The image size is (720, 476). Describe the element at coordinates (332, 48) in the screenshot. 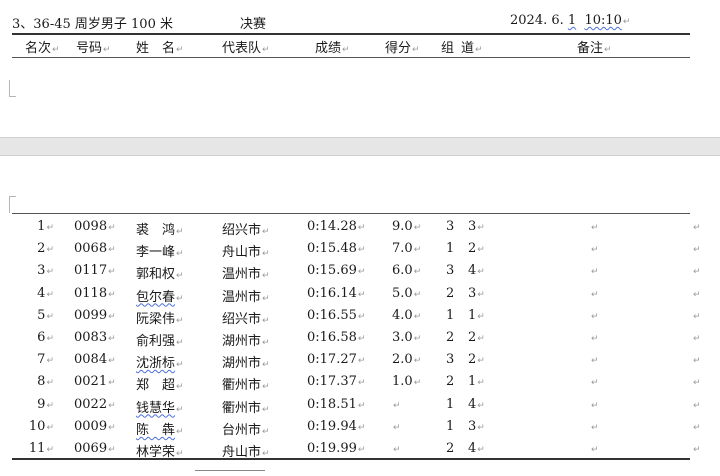

I see `header-result: 成绩↵` at that location.